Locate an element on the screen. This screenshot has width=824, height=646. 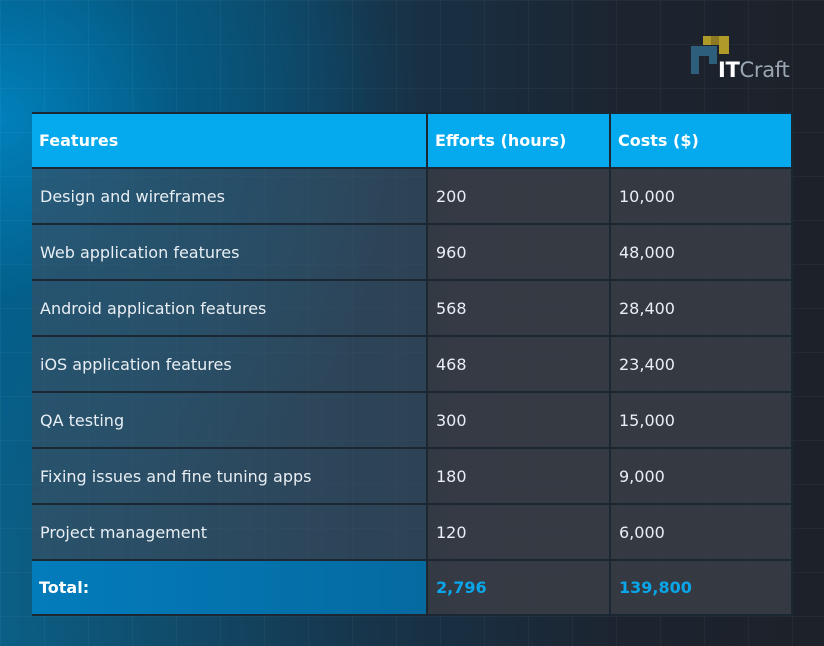
header-row: Features Efforts (hours) Costs ($) is located at coordinates (412, 140).